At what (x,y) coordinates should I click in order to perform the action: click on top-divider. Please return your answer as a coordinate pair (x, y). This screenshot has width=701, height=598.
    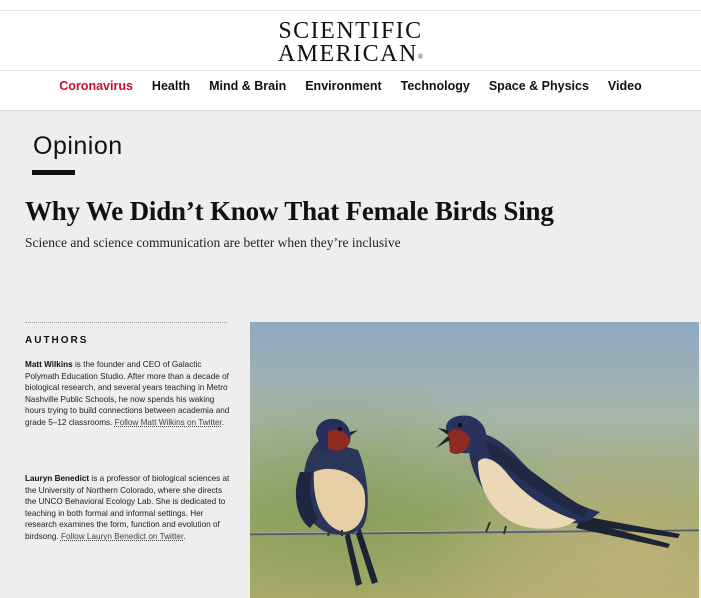
    Looking at the image, I should click on (350, 10).